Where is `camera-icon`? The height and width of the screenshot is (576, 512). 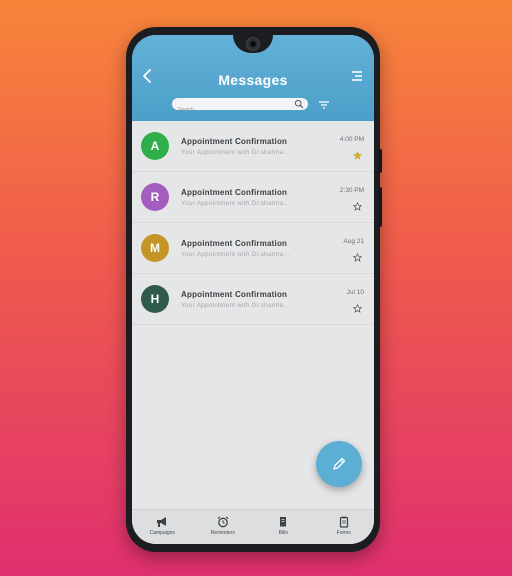
camera-icon is located at coordinates (253, 44).